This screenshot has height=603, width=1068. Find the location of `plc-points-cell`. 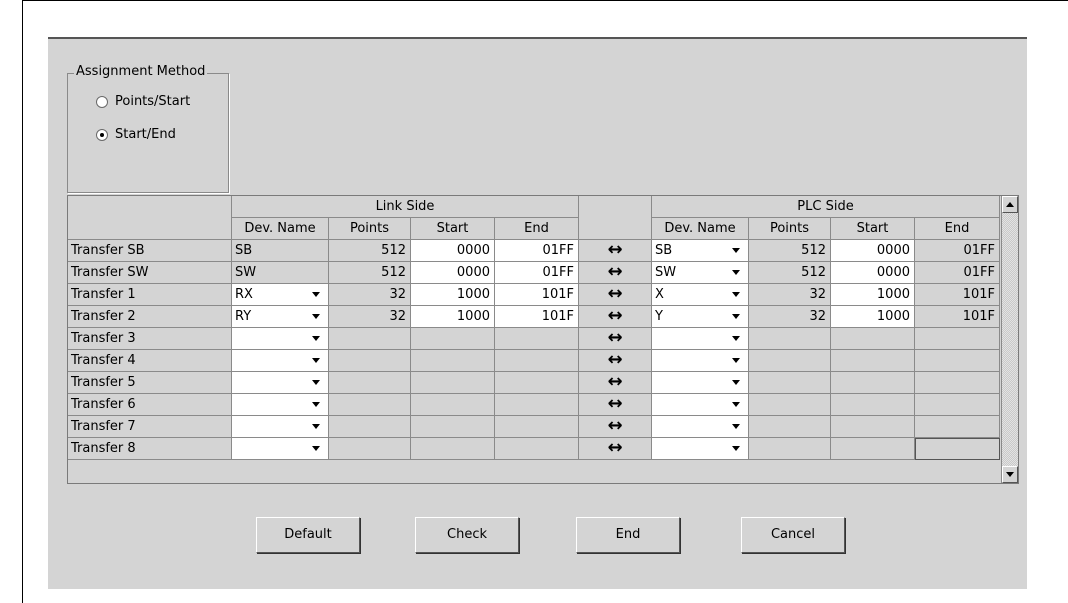

plc-points-cell is located at coordinates (790, 405).